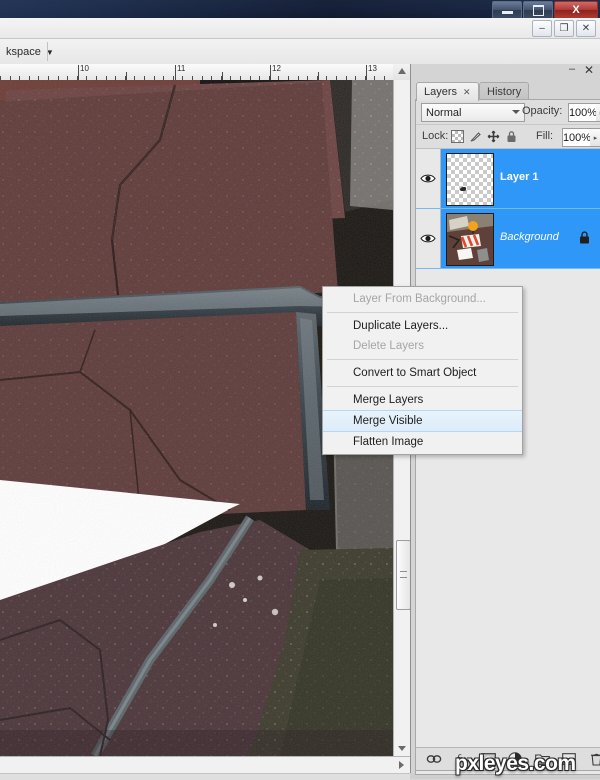 The image size is (600, 780). I want to click on blend-mode-value: Normal, so click(444, 112).